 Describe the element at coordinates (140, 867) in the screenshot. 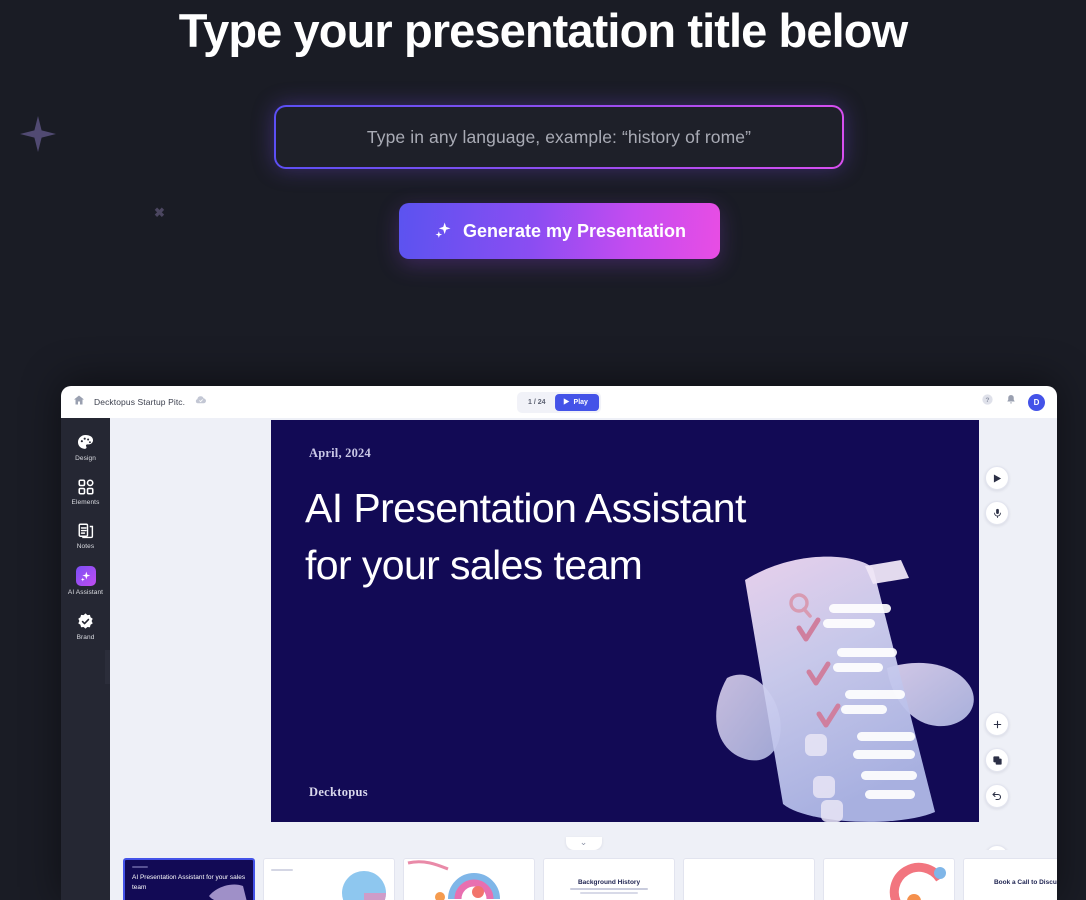

I see `thumbnail-eyebrow` at that location.